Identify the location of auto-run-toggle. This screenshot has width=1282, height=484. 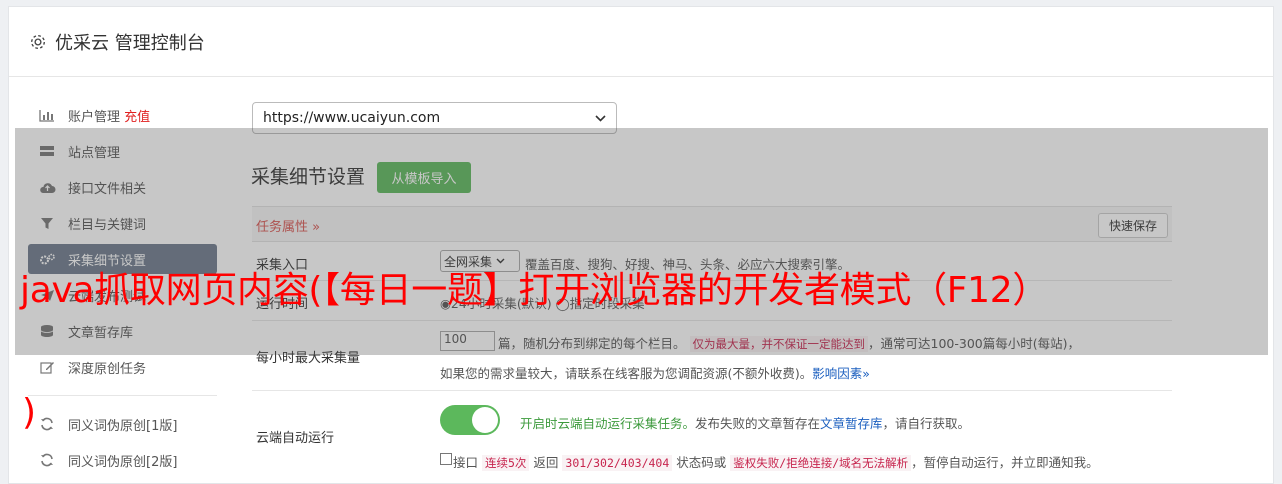
(470, 420).